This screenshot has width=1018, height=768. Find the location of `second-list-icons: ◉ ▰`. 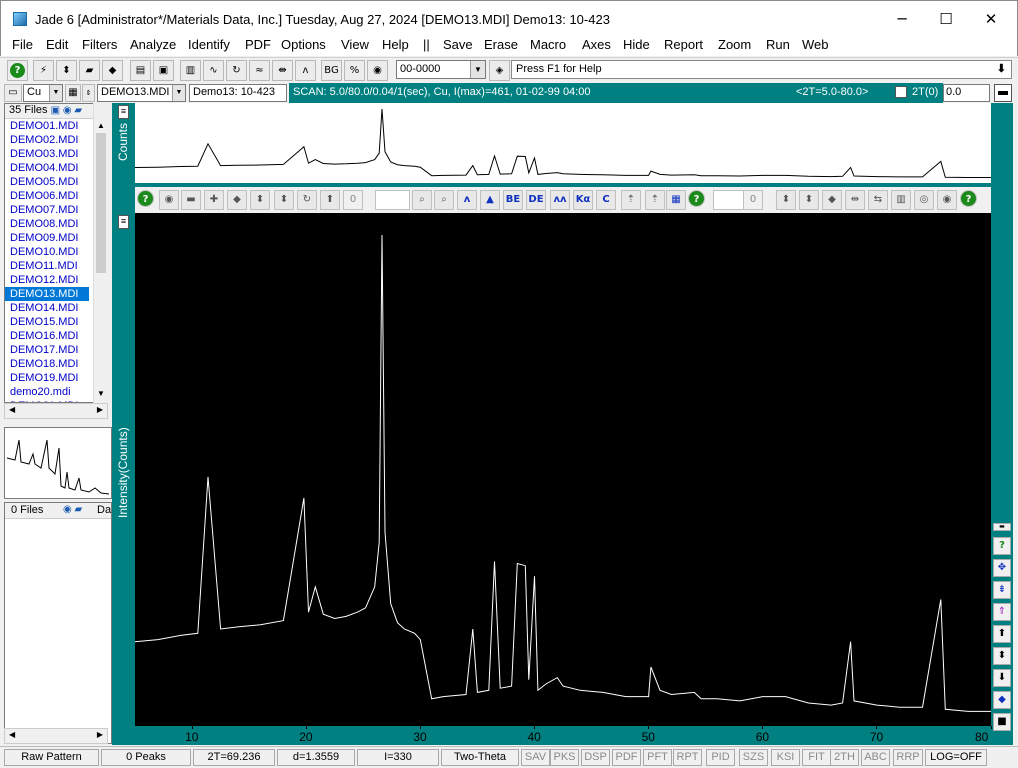

second-list-icons: ◉ ▰ is located at coordinates (72, 509).